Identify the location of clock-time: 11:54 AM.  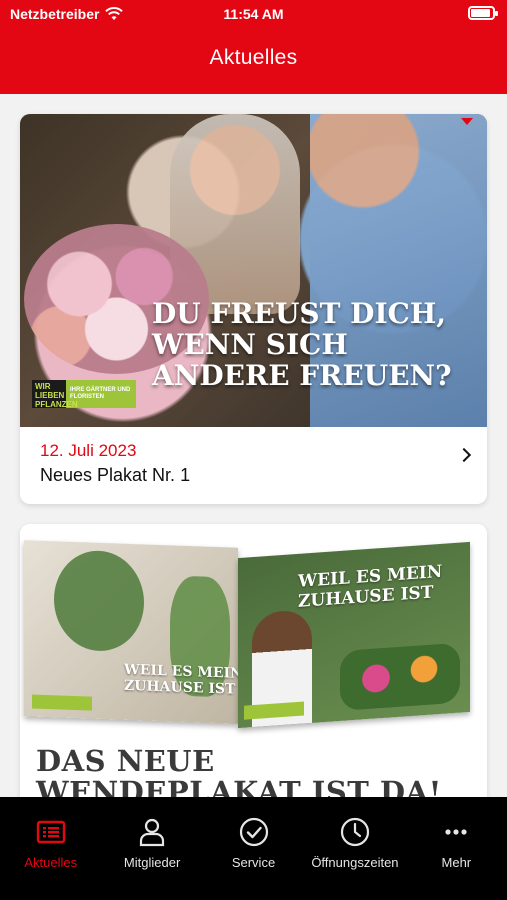
(253, 14).